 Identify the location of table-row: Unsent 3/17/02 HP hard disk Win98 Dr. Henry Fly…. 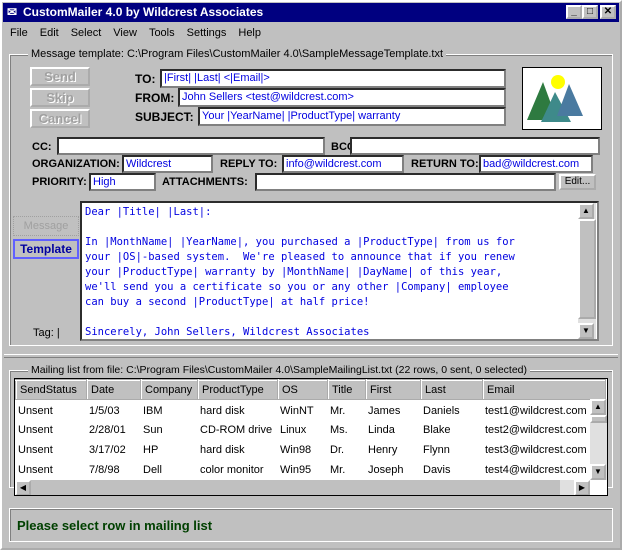
(311, 450).